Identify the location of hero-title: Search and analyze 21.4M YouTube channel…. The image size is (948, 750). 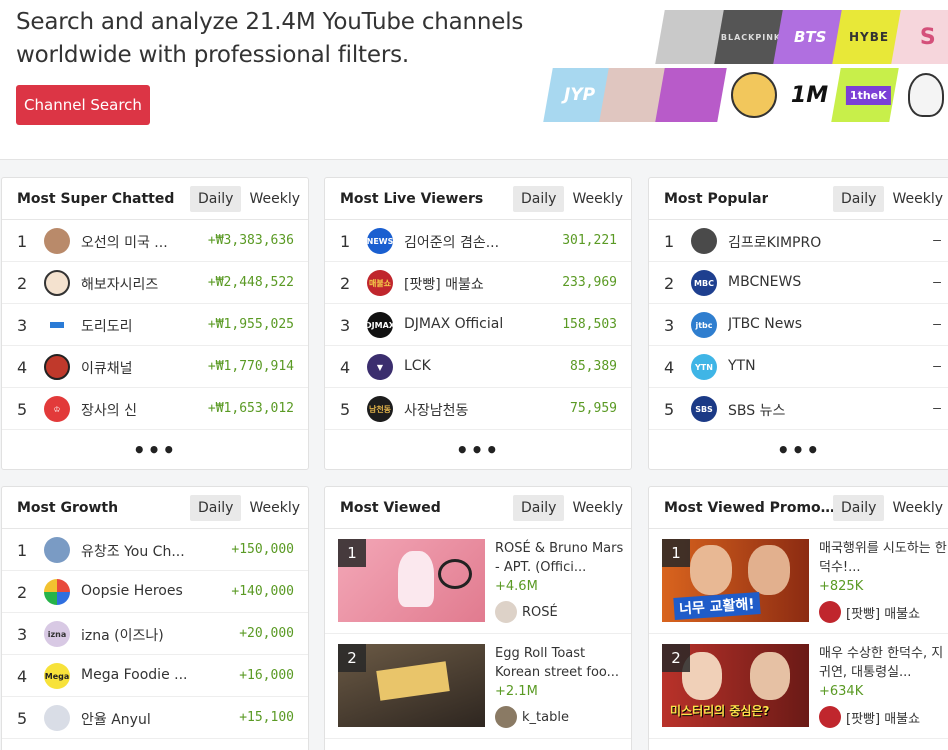
(270, 38).